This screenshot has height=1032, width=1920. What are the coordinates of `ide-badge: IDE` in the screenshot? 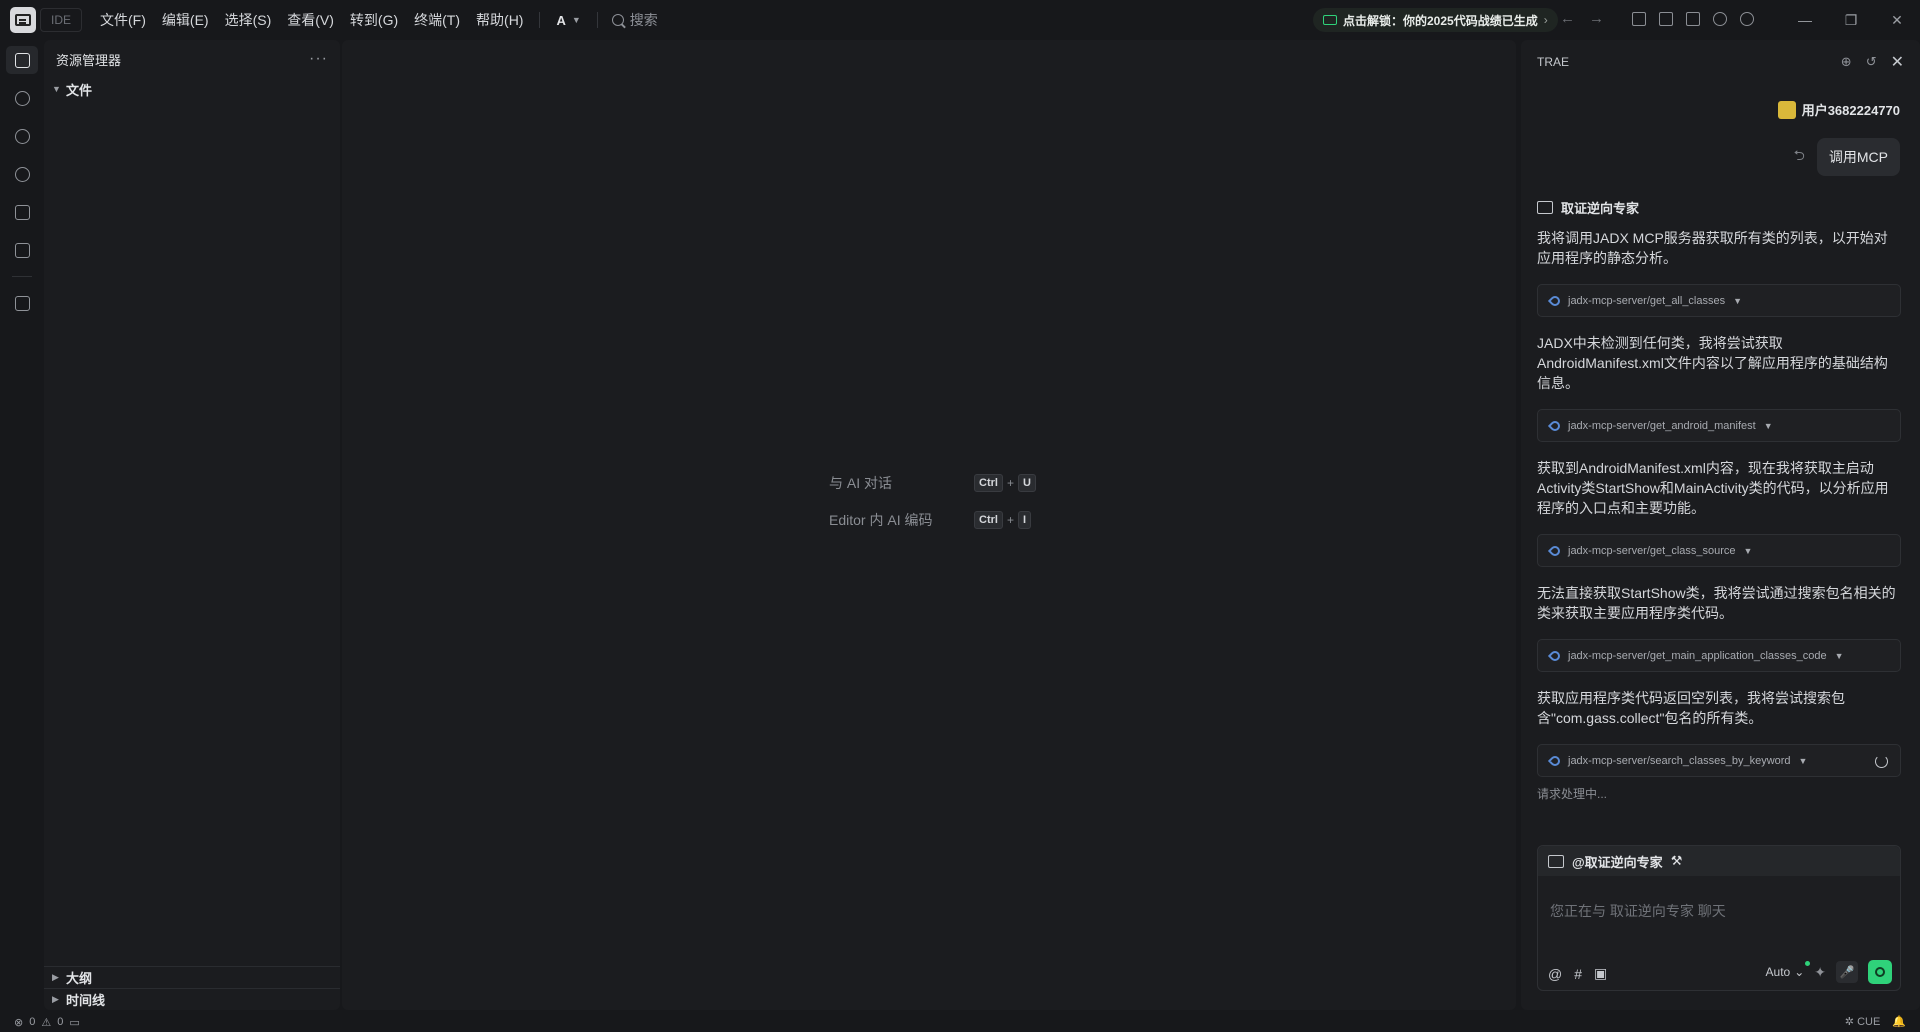 It's located at (61, 20).